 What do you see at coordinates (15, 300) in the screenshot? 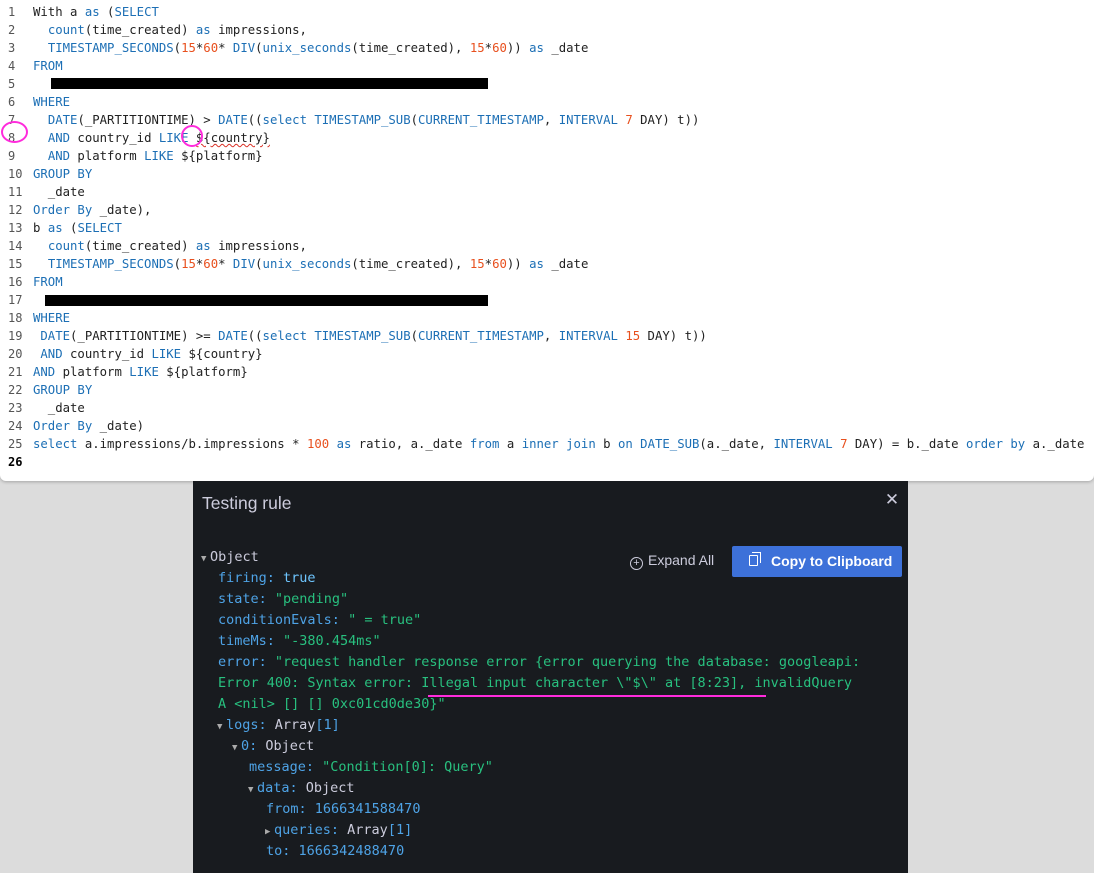
I see `line-number: 17` at bounding box center [15, 300].